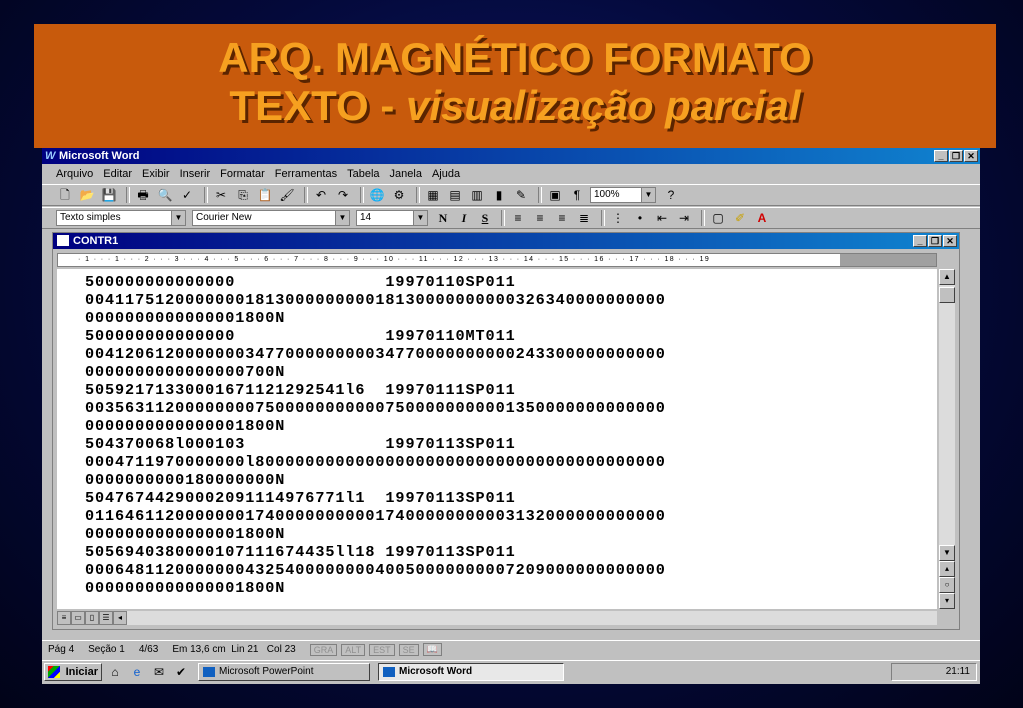 The image size is (1023, 708). What do you see at coordinates (73, 671) in the screenshot?
I see `start-button: Iniciar` at bounding box center [73, 671].